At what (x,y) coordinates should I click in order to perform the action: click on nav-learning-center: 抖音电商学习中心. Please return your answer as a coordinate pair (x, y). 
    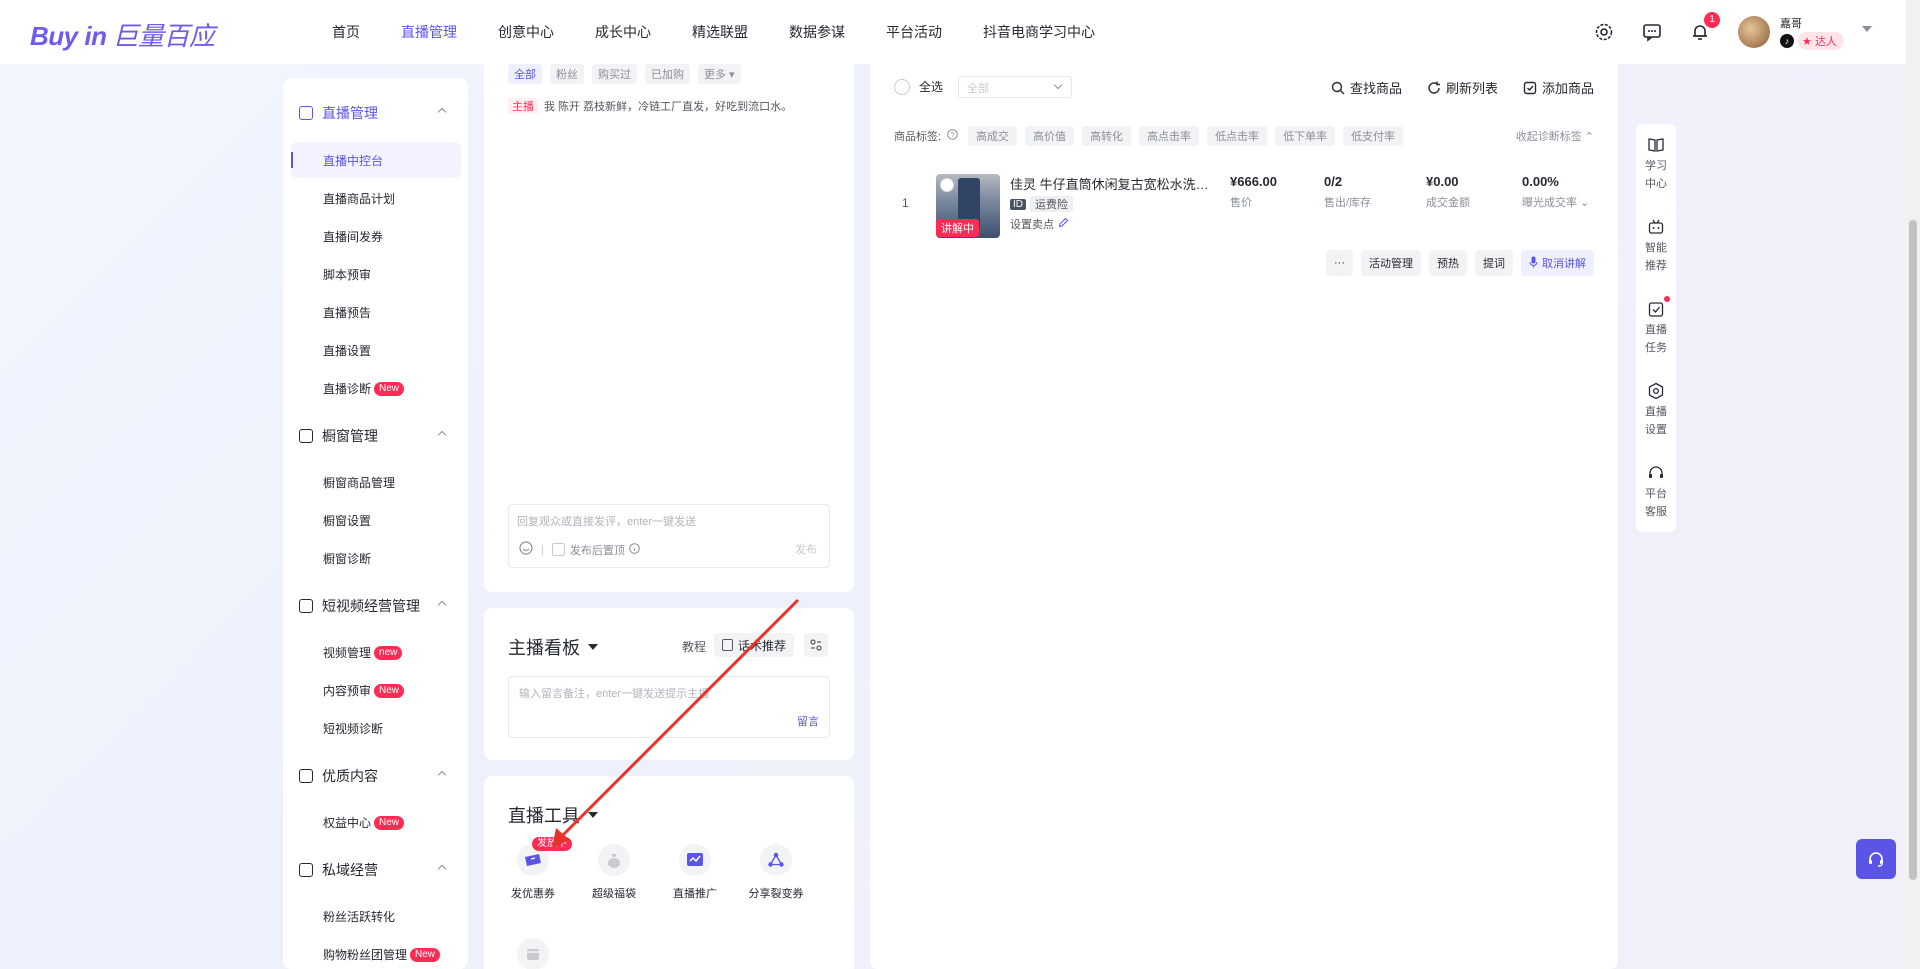
    Looking at the image, I should click on (1039, 32).